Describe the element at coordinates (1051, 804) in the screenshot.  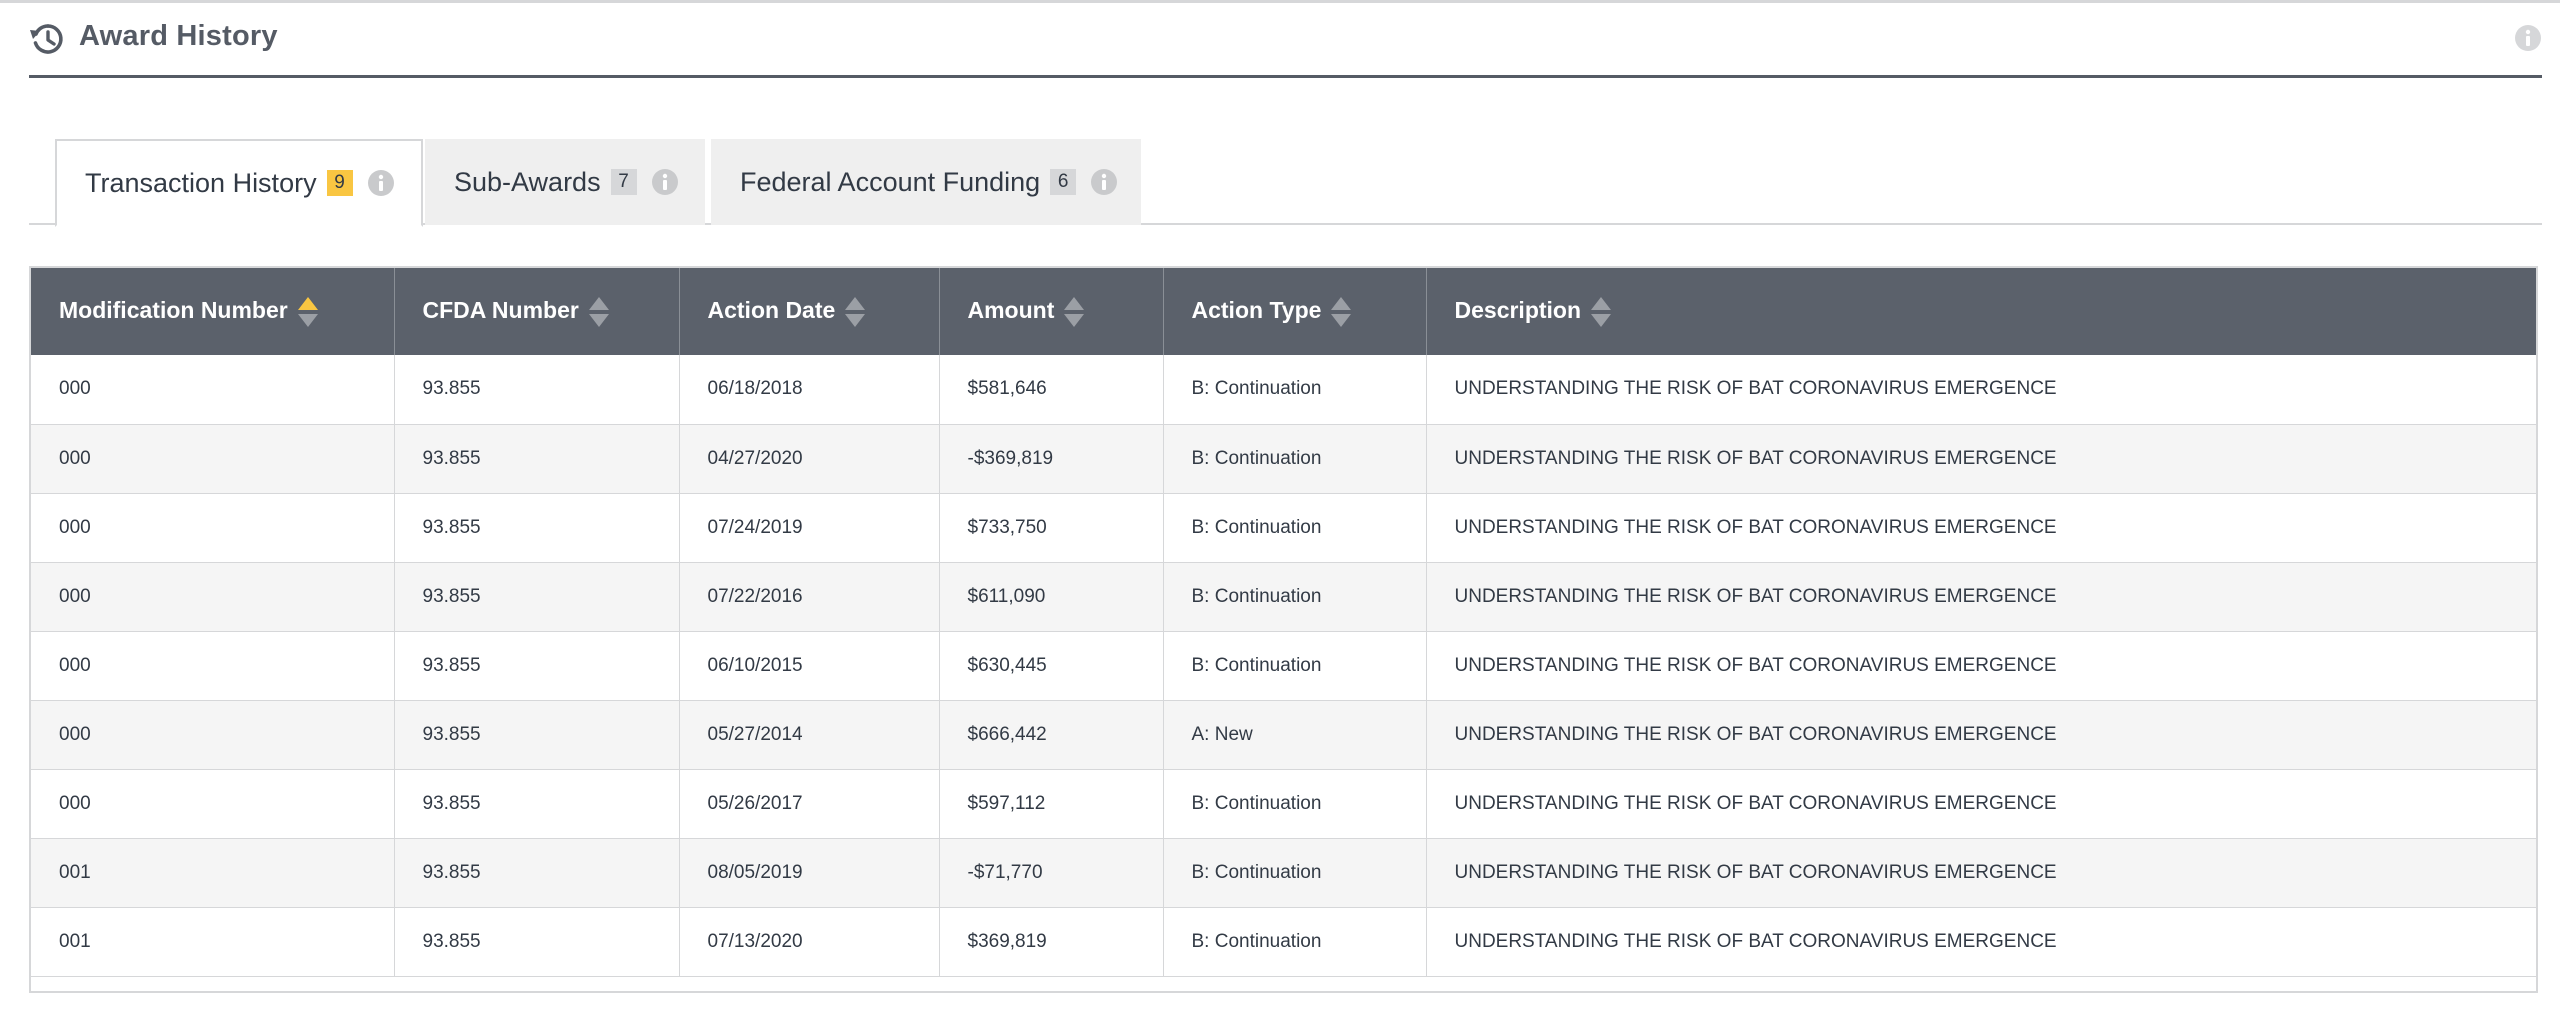
I see `cell-amount: $597,112` at that location.